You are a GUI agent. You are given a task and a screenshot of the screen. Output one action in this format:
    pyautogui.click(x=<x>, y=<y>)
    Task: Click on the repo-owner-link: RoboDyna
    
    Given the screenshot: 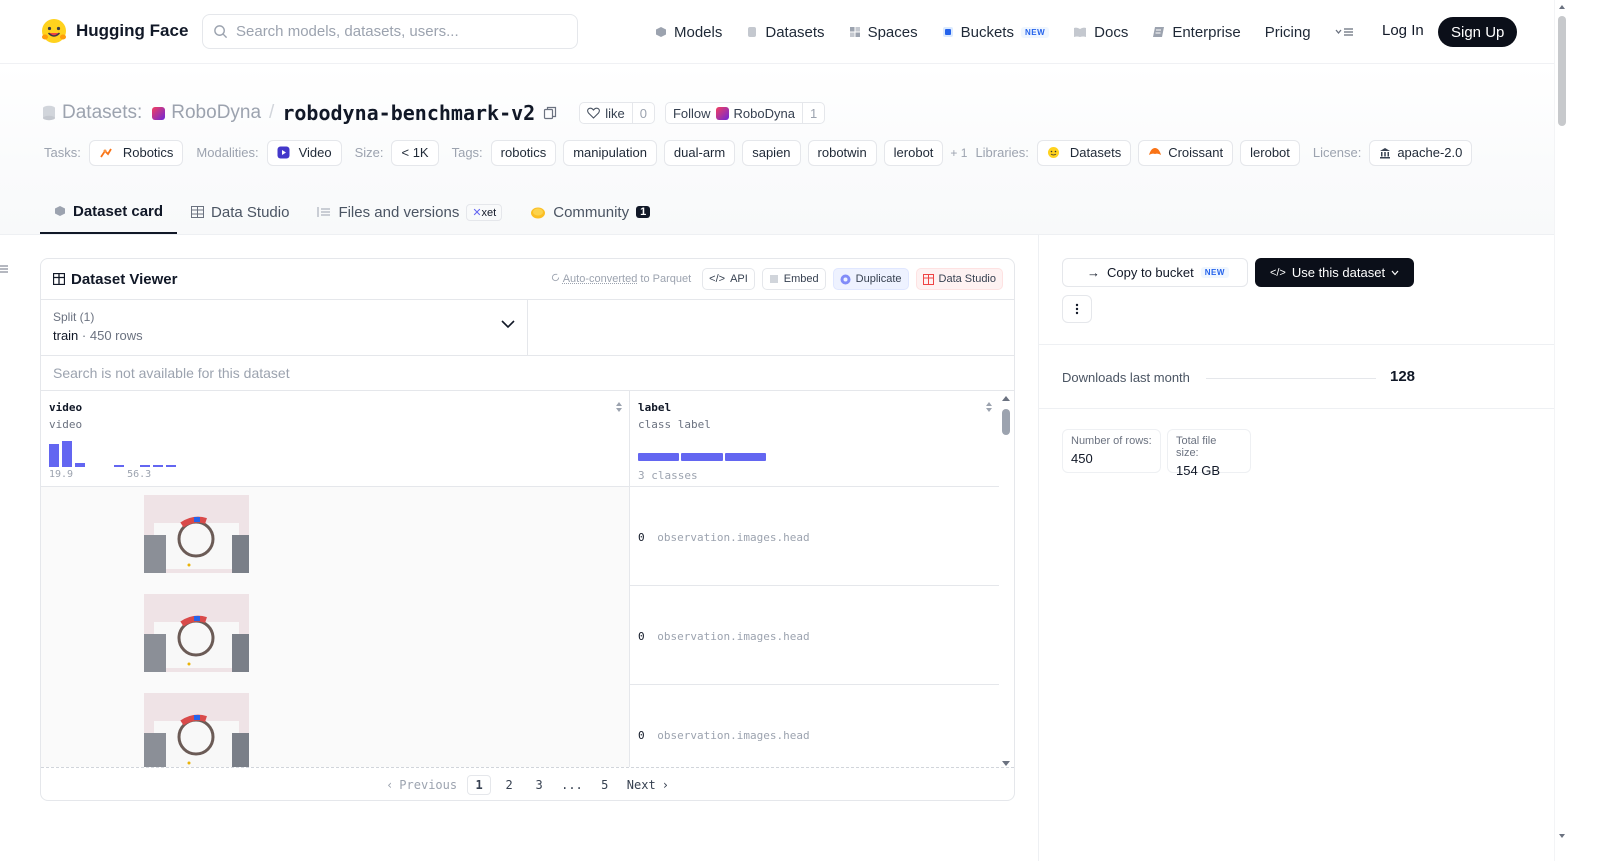 What is the action you would take?
    pyautogui.click(x=216, y=113)
    